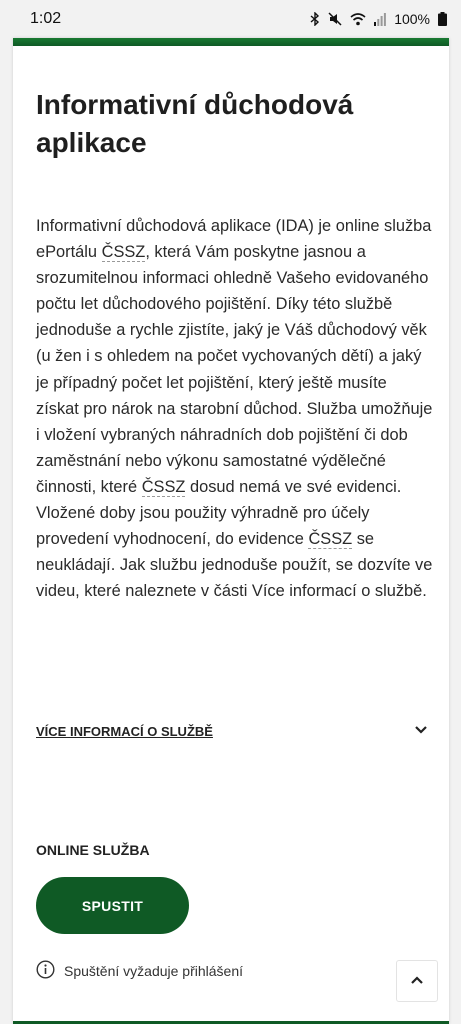 The width and height of the screenshot is (461, 1024). Describe the element at coordinates (421, 731) in the screenshot. I see `chevron-down-icon` at that location.